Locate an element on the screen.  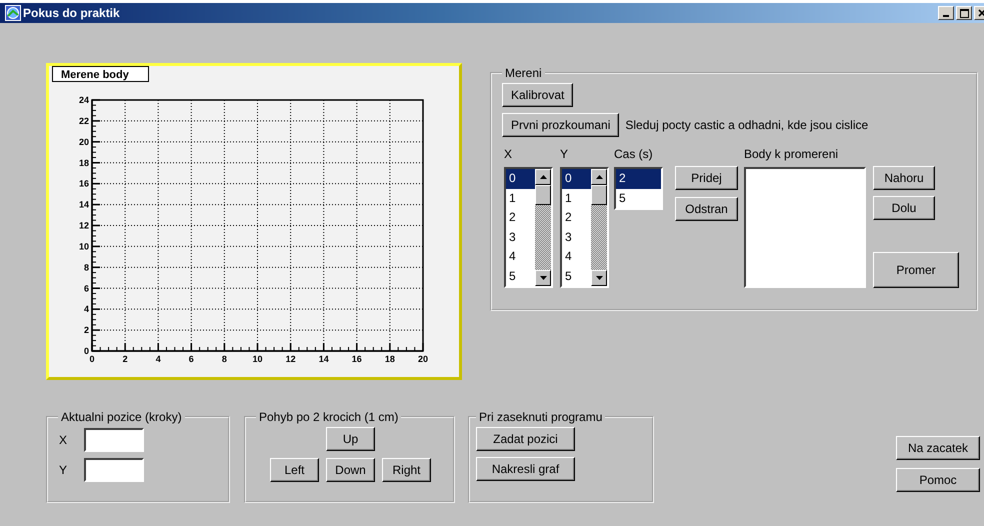
move-up-button: Nahoru is located at coordinates (904, 178).